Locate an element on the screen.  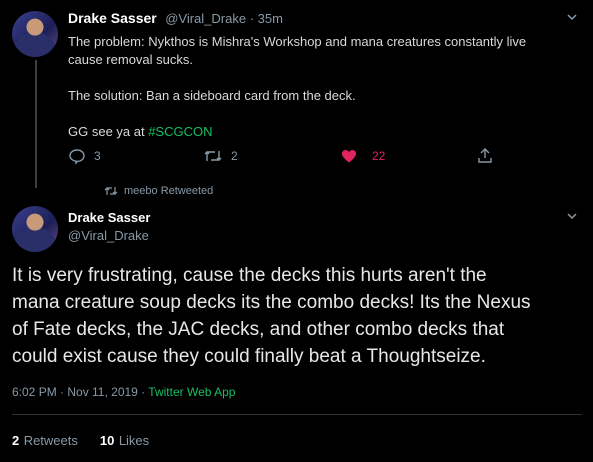
retweeted-by-text: meebo Retweeted is located at coordinates (168, 191).